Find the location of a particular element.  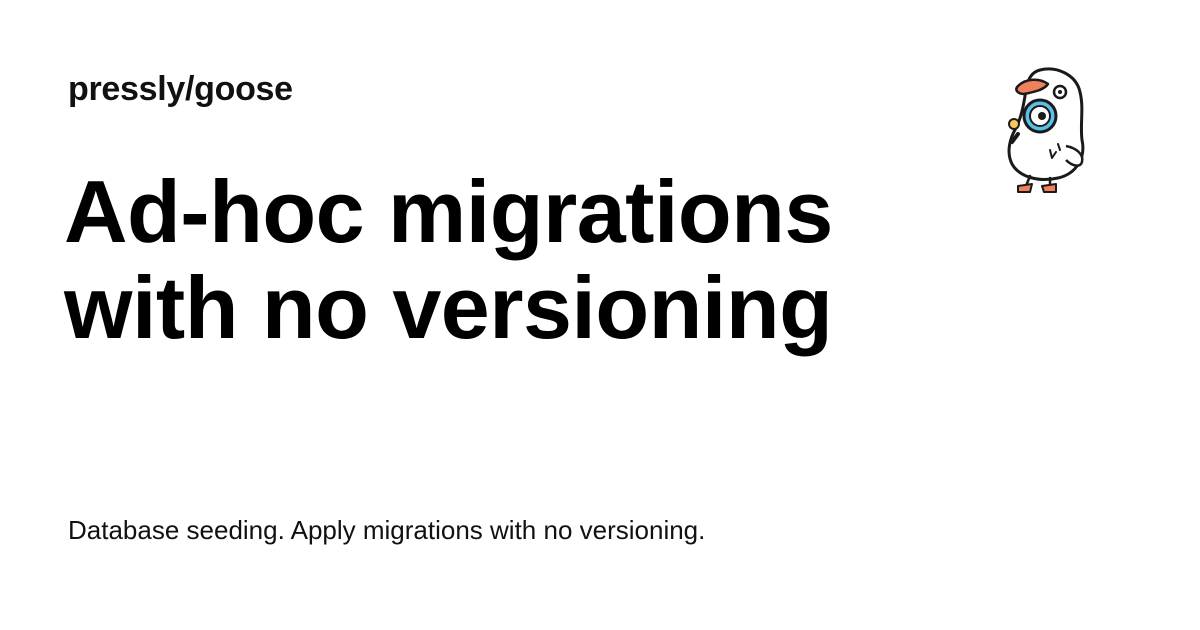

goose-mascot-icon is located at coordinates (1046, 130).